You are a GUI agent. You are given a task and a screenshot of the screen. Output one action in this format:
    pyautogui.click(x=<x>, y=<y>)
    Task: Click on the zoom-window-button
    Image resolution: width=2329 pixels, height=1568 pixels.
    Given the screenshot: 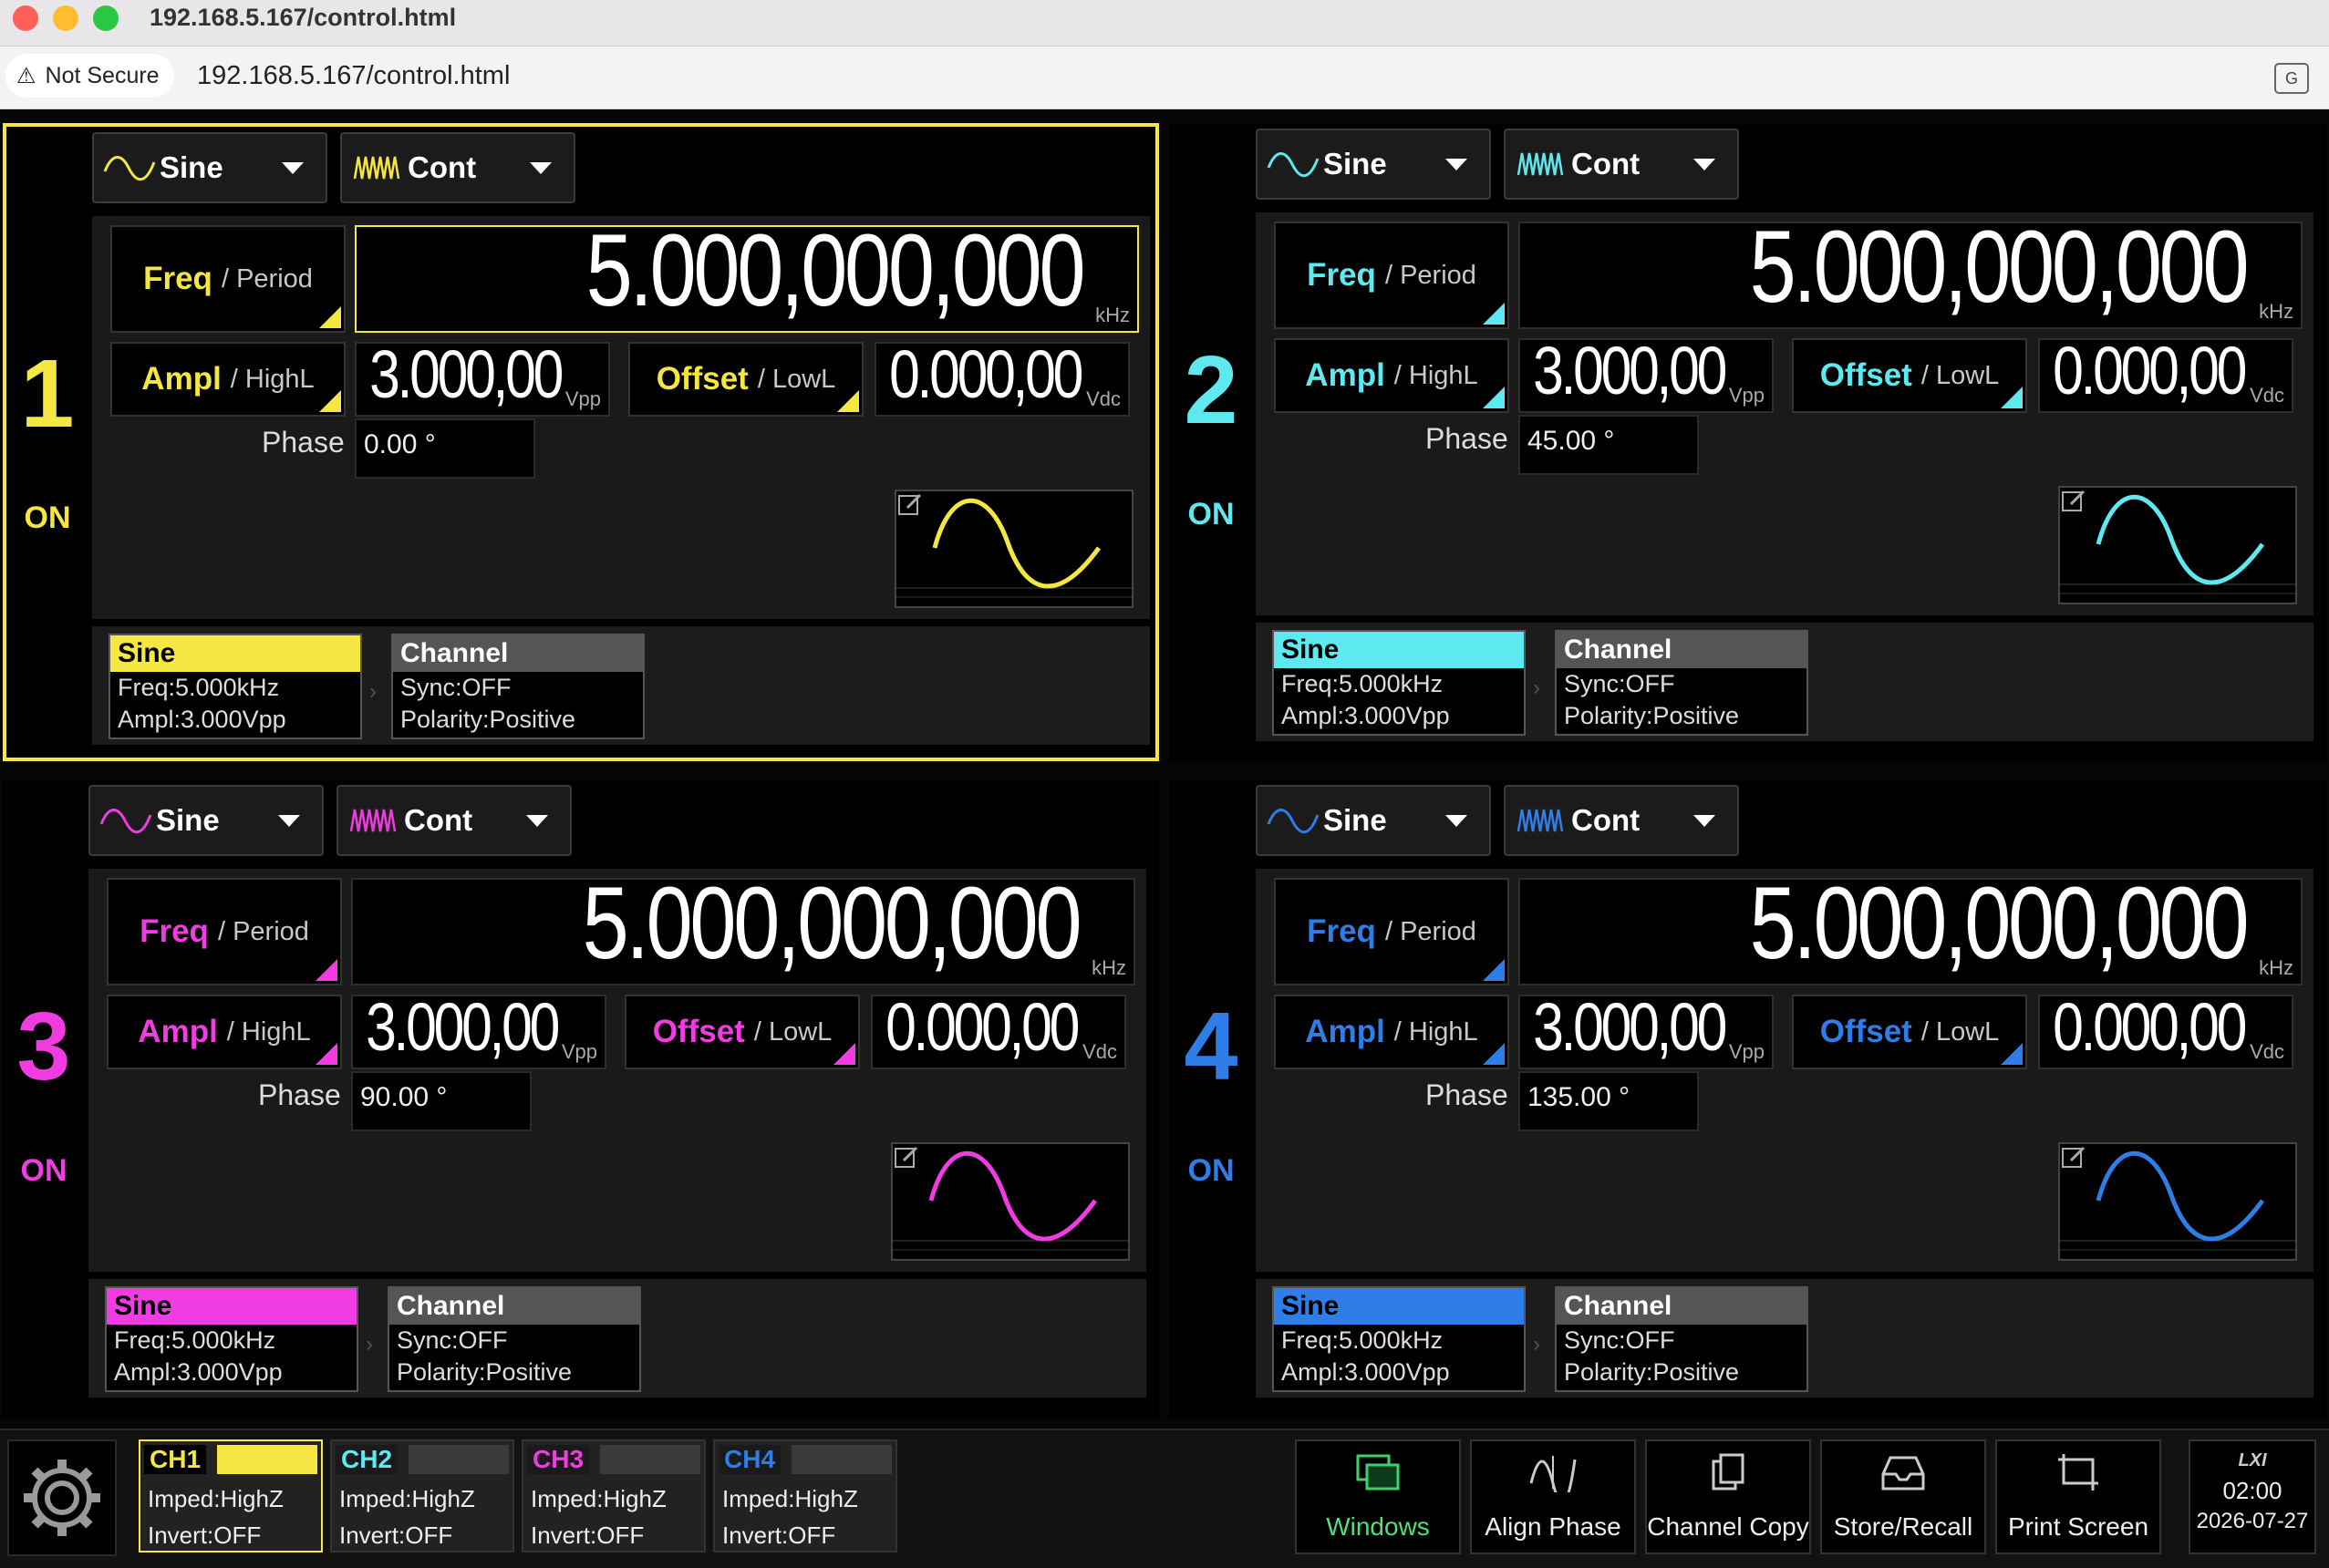 What is the action you would take?
    pyautogui.click(x=106, y=18)
    